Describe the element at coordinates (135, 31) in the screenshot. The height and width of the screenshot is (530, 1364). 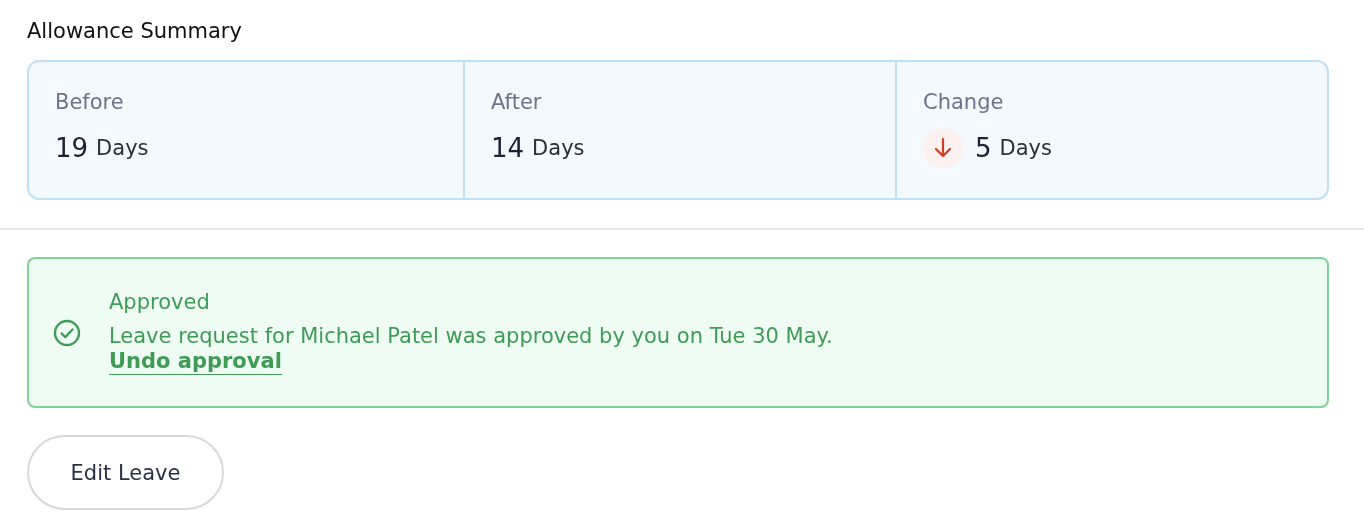
I see `section-title: Allowance Summary` at that location.